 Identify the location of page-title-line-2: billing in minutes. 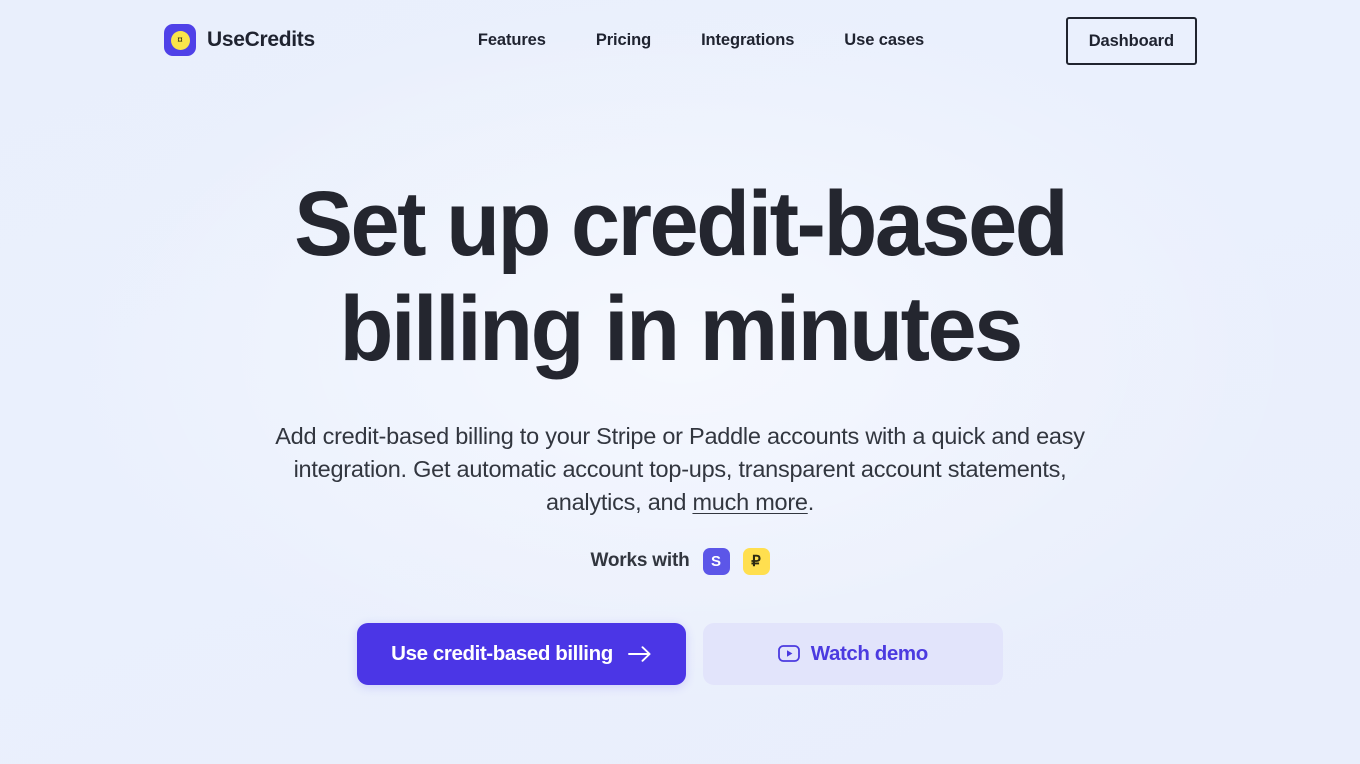
(681, 328).